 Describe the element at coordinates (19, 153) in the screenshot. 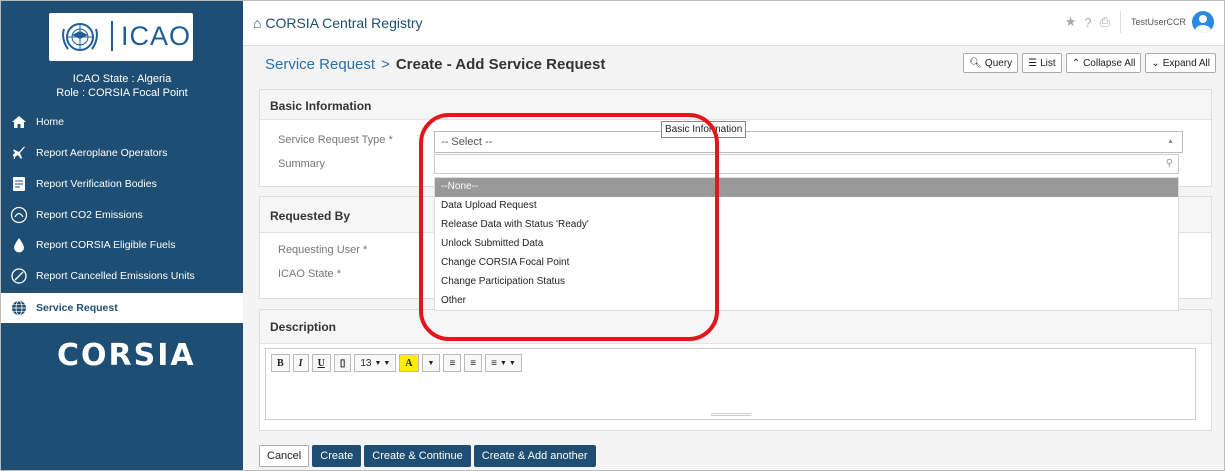

I see `plane-icon` at that location.